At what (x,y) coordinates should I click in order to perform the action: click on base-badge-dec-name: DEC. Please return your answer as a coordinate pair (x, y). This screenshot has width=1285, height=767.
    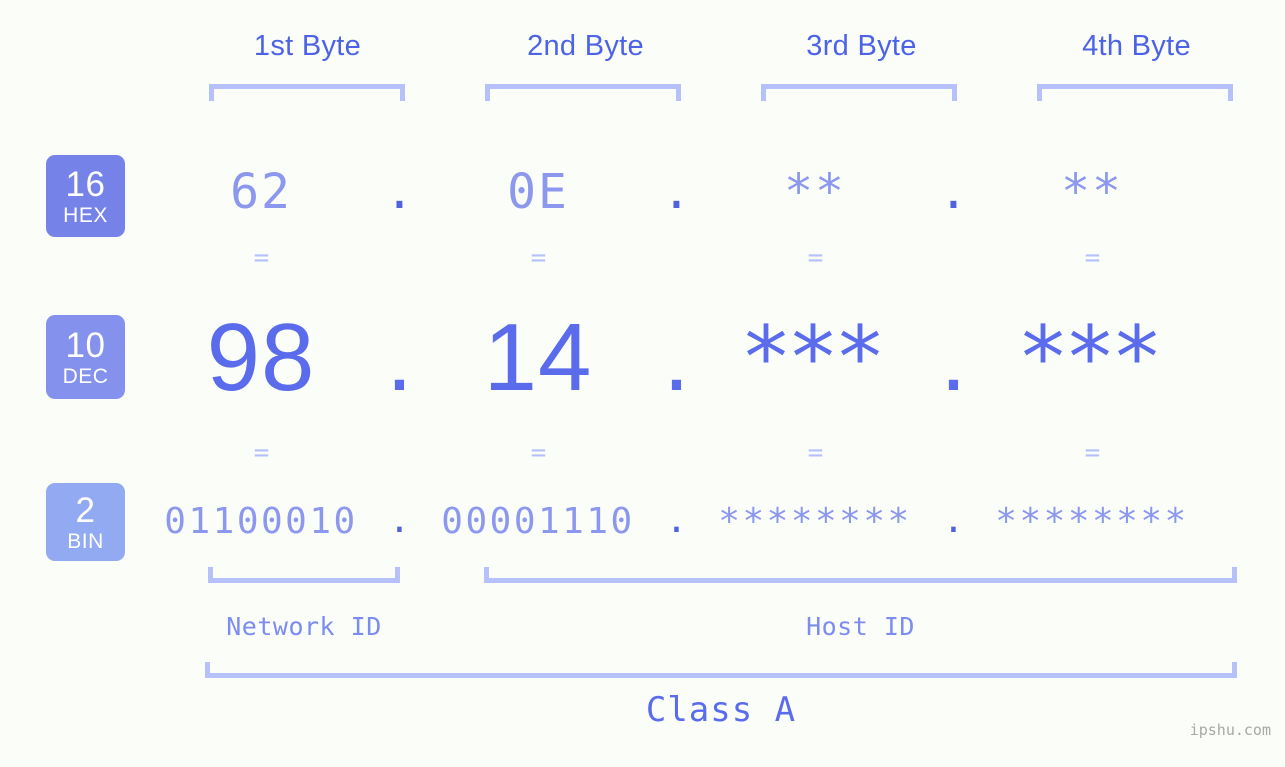
    Looking at the image, I should click on (85, 376).